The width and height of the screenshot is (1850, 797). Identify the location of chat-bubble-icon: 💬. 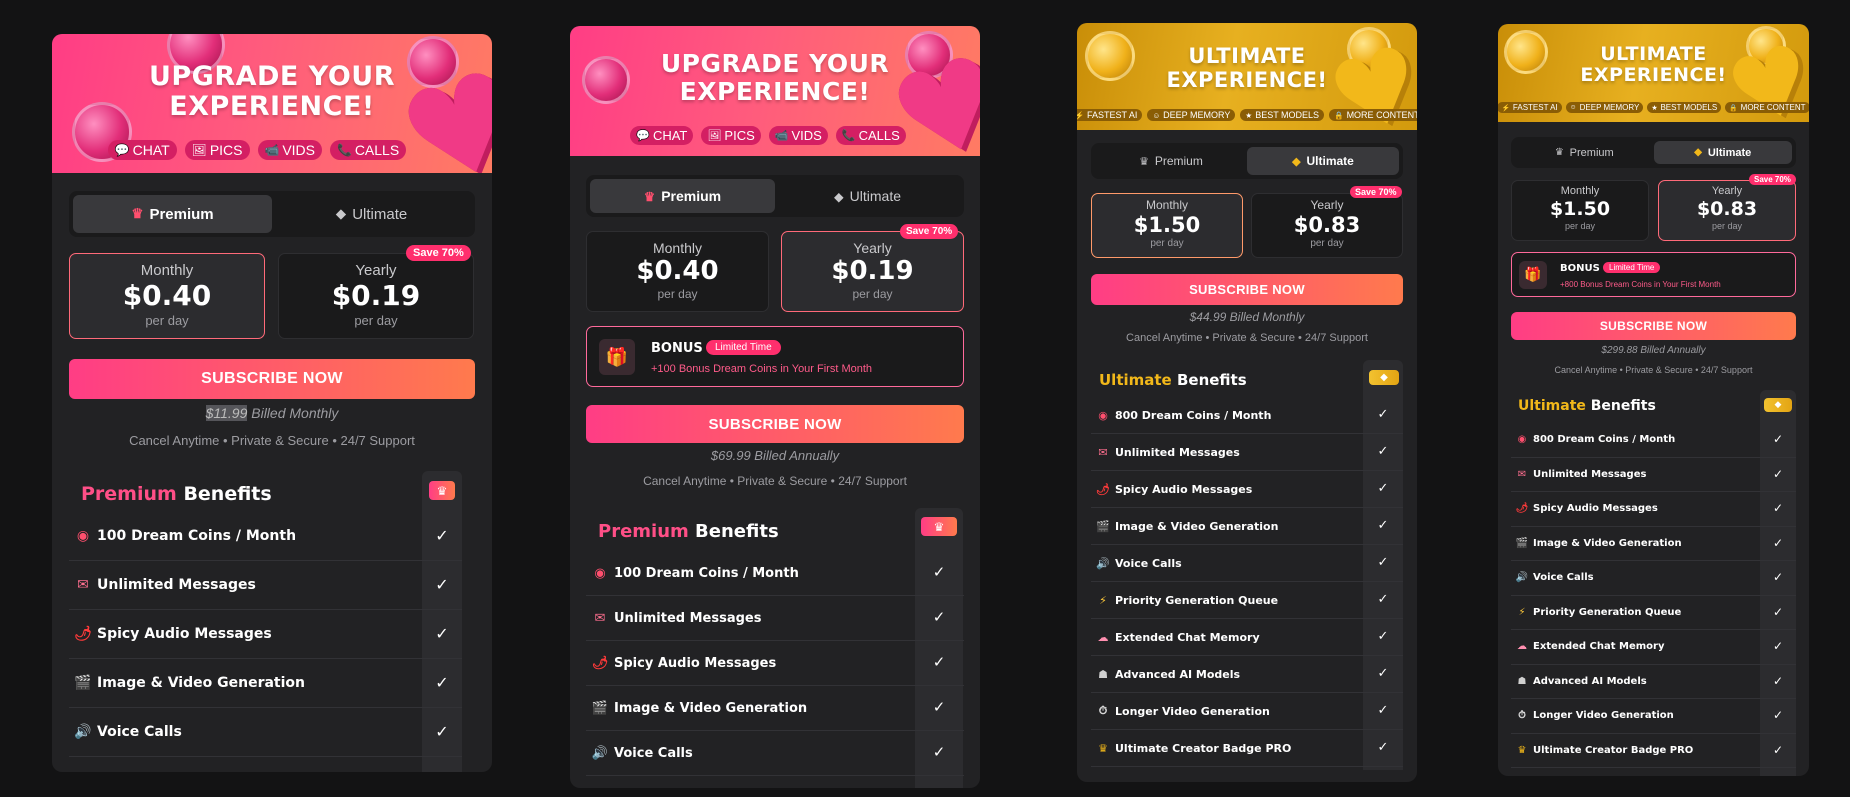
(643, 136).